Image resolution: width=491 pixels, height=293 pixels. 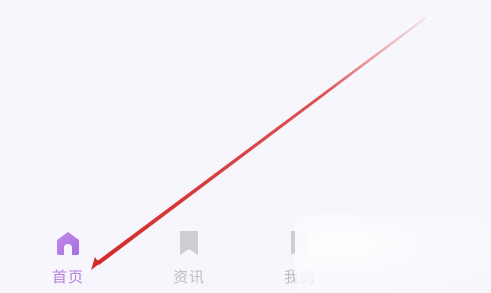 I want to click on tab-home: 首页, so click(x=68, y=257).